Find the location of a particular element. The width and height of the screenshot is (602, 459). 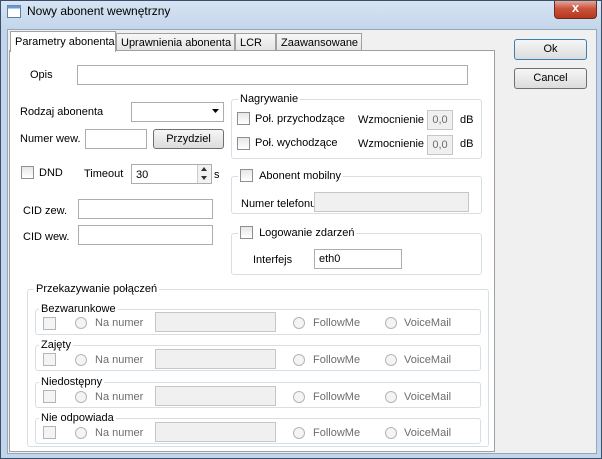

forward-niedostepny-number-radio is located at coordinates (81, 397).